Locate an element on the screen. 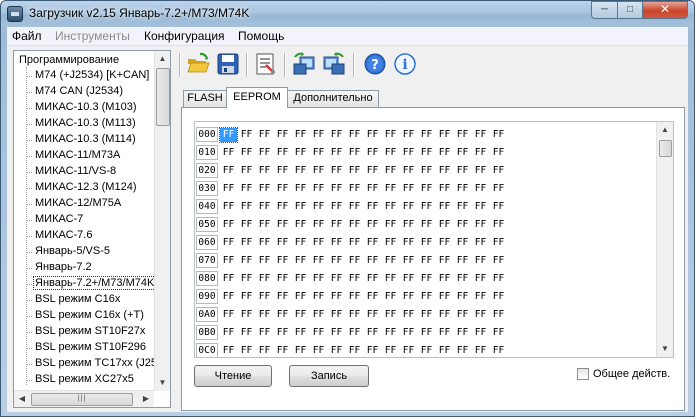  tree-item: МИКАС-12.3 (M124) is located at coordinates (96, 188).